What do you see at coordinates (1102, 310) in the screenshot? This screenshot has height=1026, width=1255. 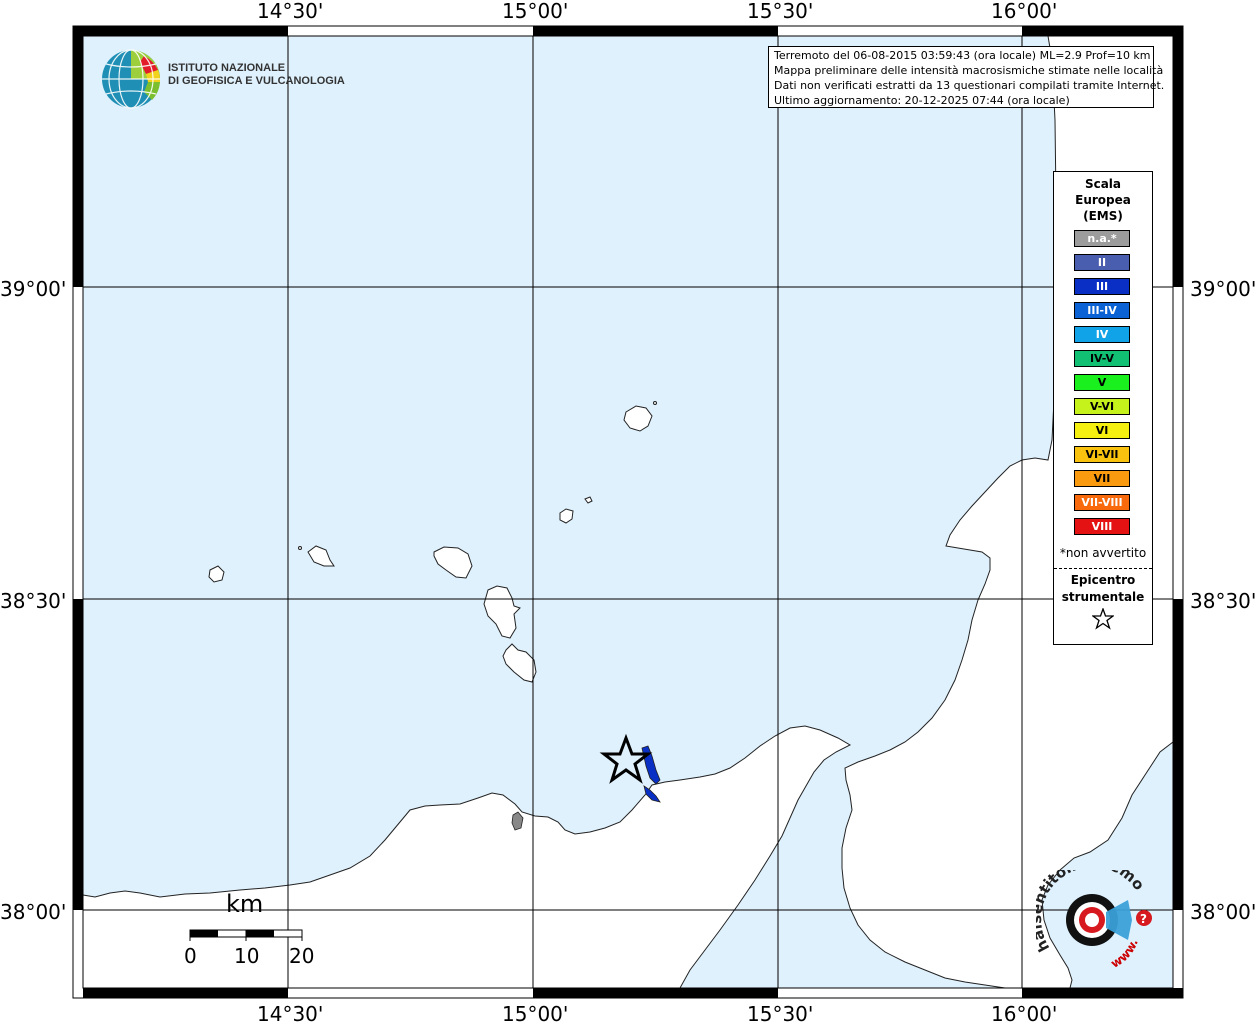 I see `legend-item: III-IV` at bounding box center [1102, 310].